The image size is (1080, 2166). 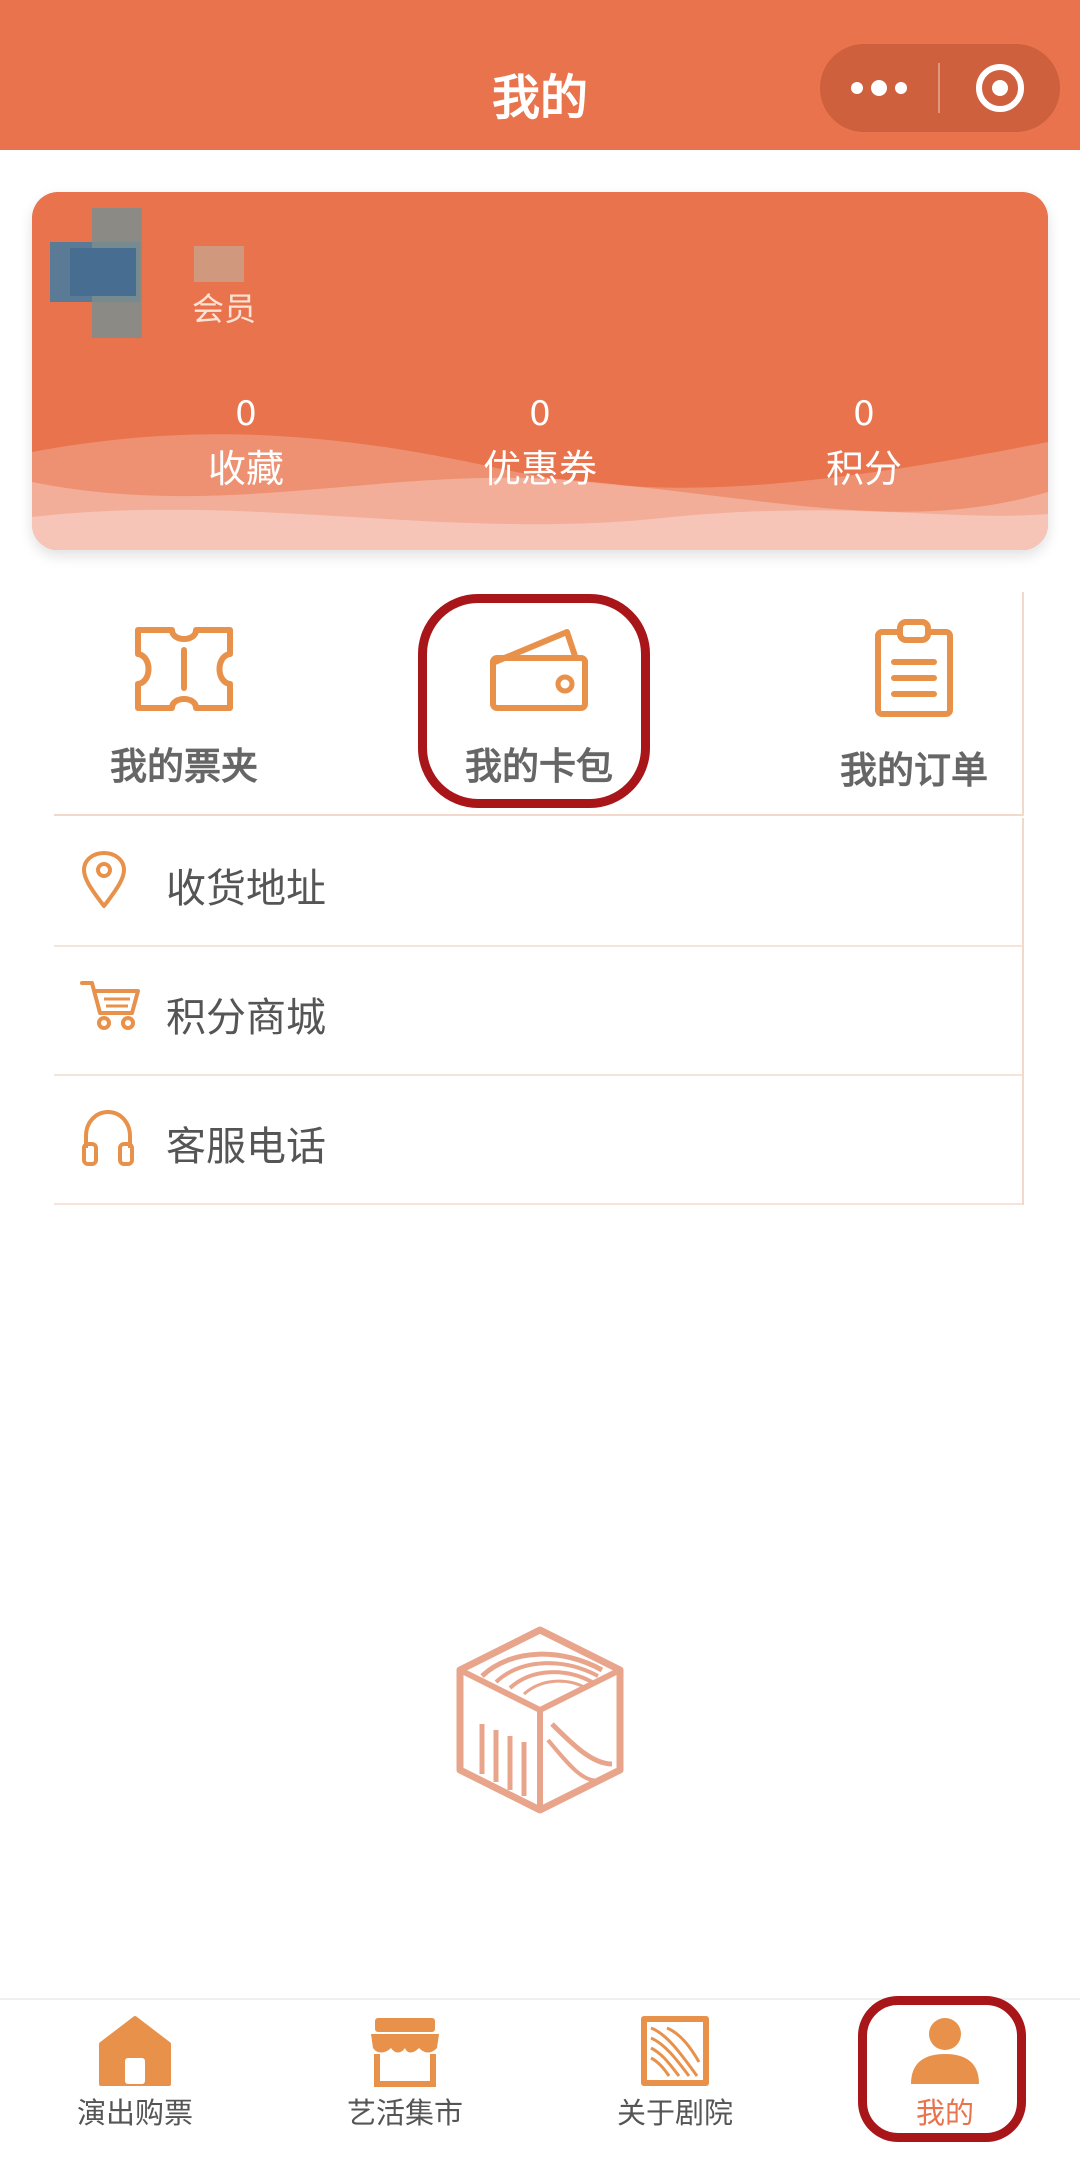 I want to click on menu-item-shipping-address: 收货地址, so click(x=538, y=882).